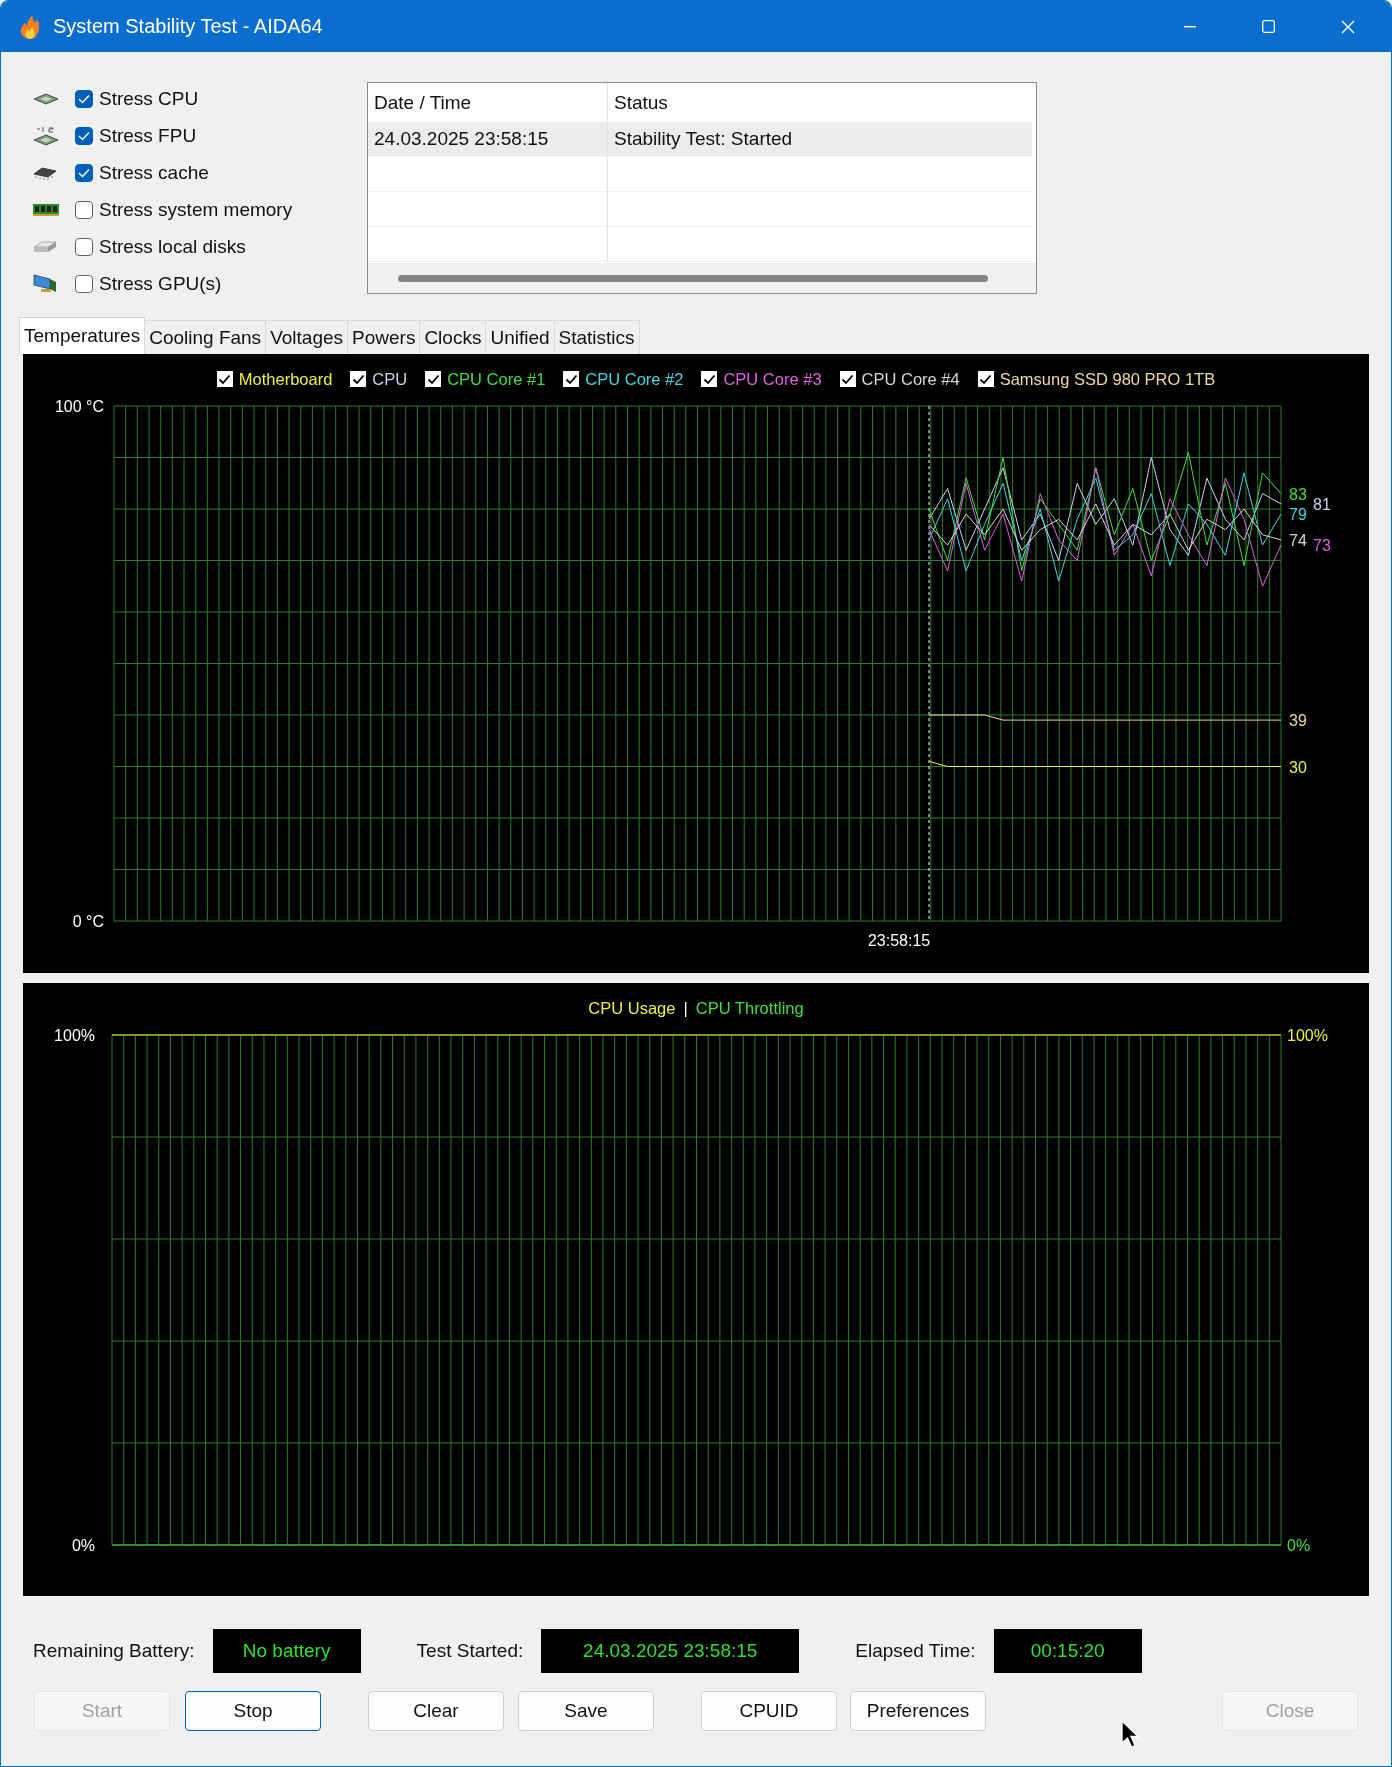 This screenshot has width=1392, height=1767. What do you see at coordinates (30, 26) in the screenshot?
I see `flame-icon` at bounding box center [30, 26].